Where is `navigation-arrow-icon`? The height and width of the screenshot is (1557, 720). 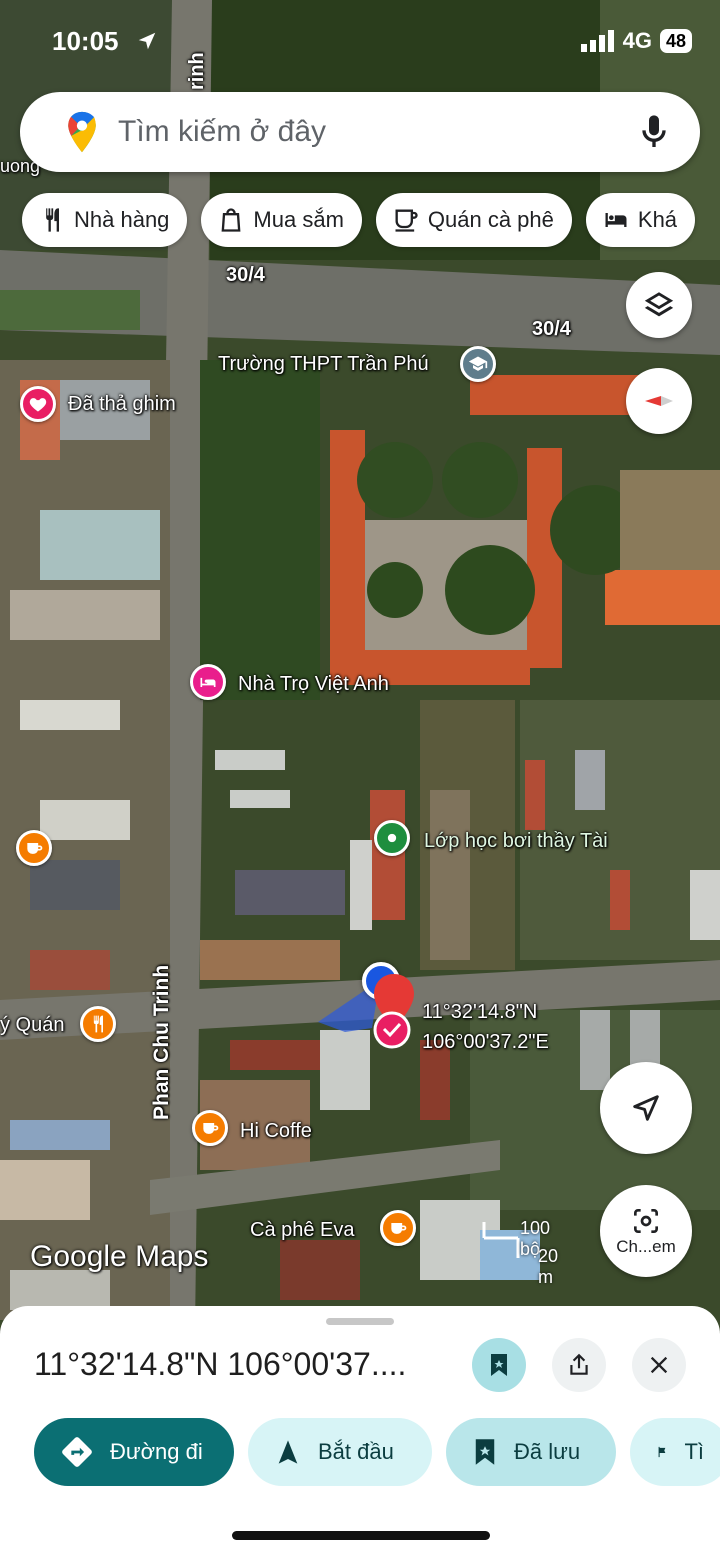 navigation-arrow-icon is located at coordinates (646, 1108).